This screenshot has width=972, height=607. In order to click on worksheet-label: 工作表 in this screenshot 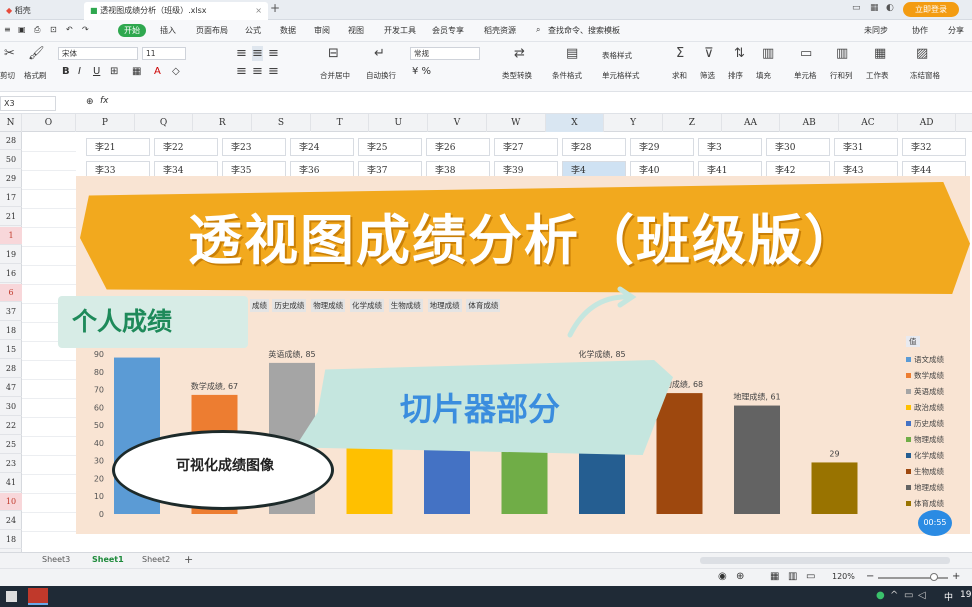, I will do `click(877, 75)`.